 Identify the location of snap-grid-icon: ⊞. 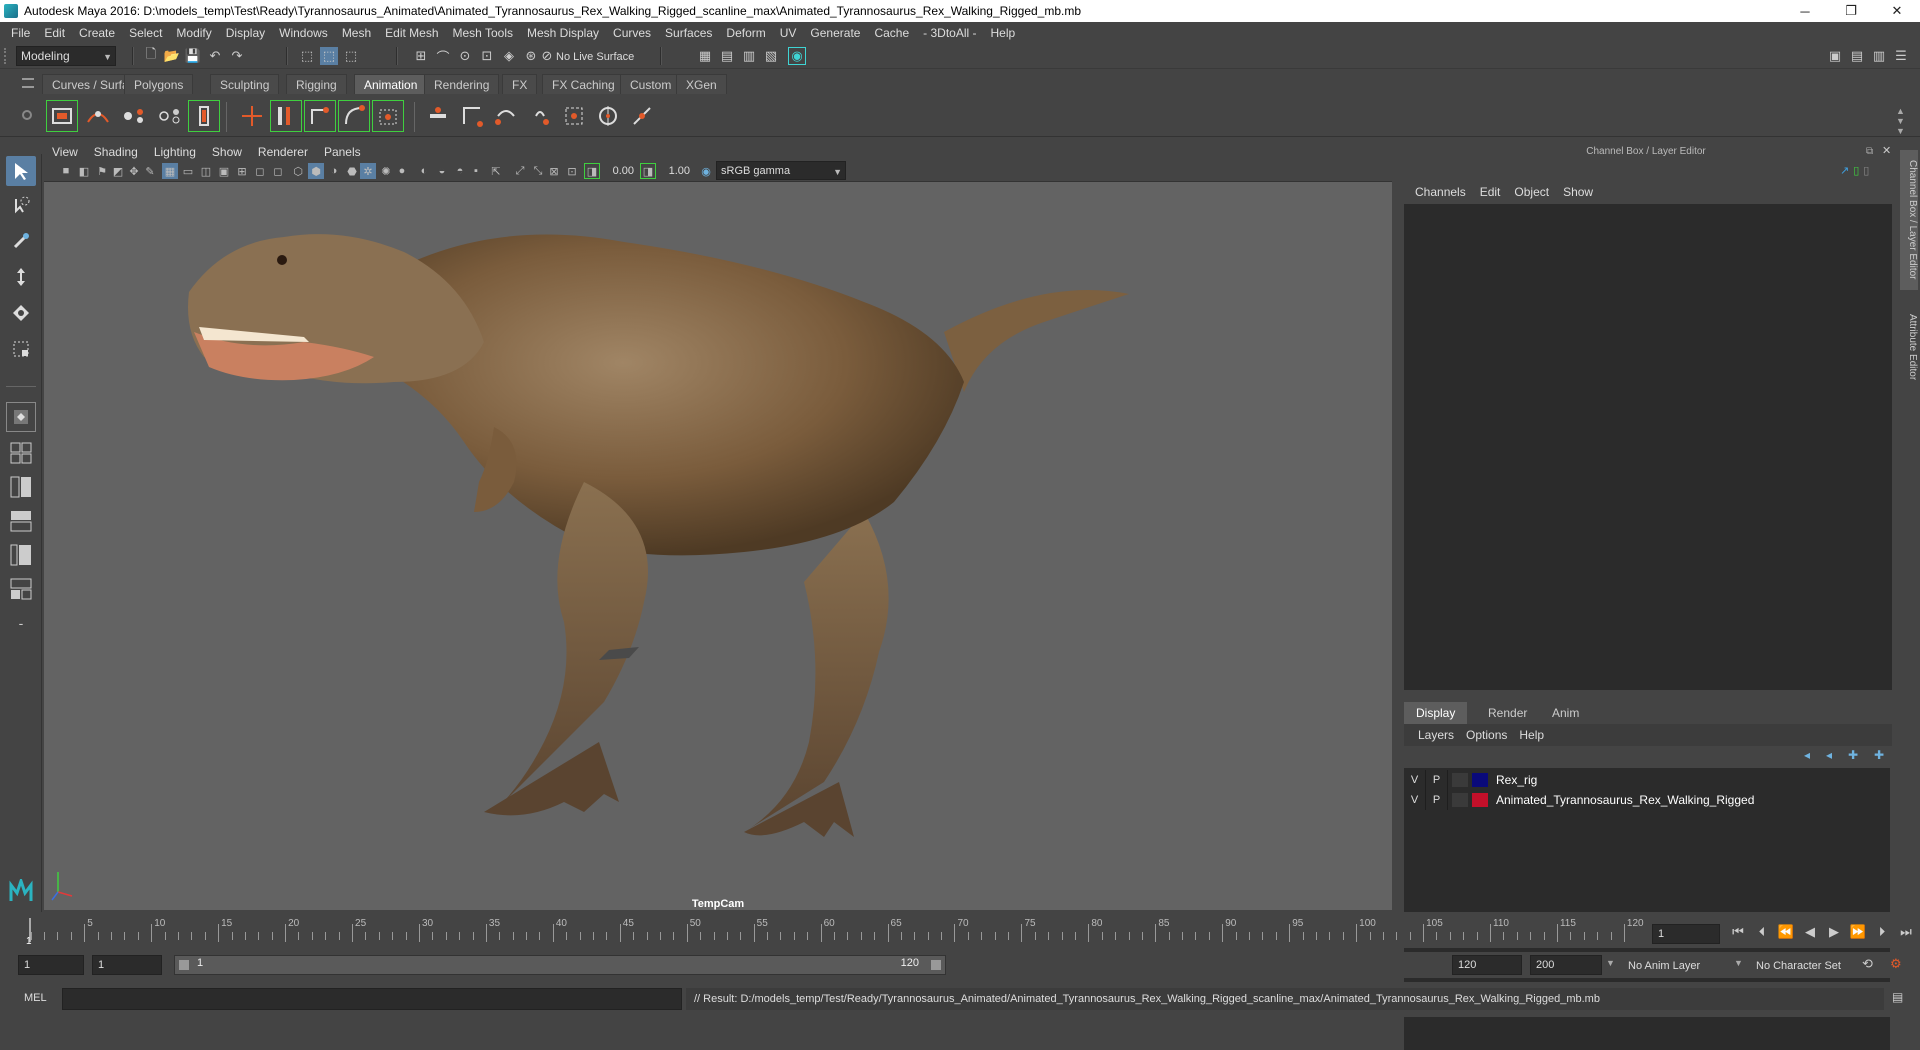
(421, 56).